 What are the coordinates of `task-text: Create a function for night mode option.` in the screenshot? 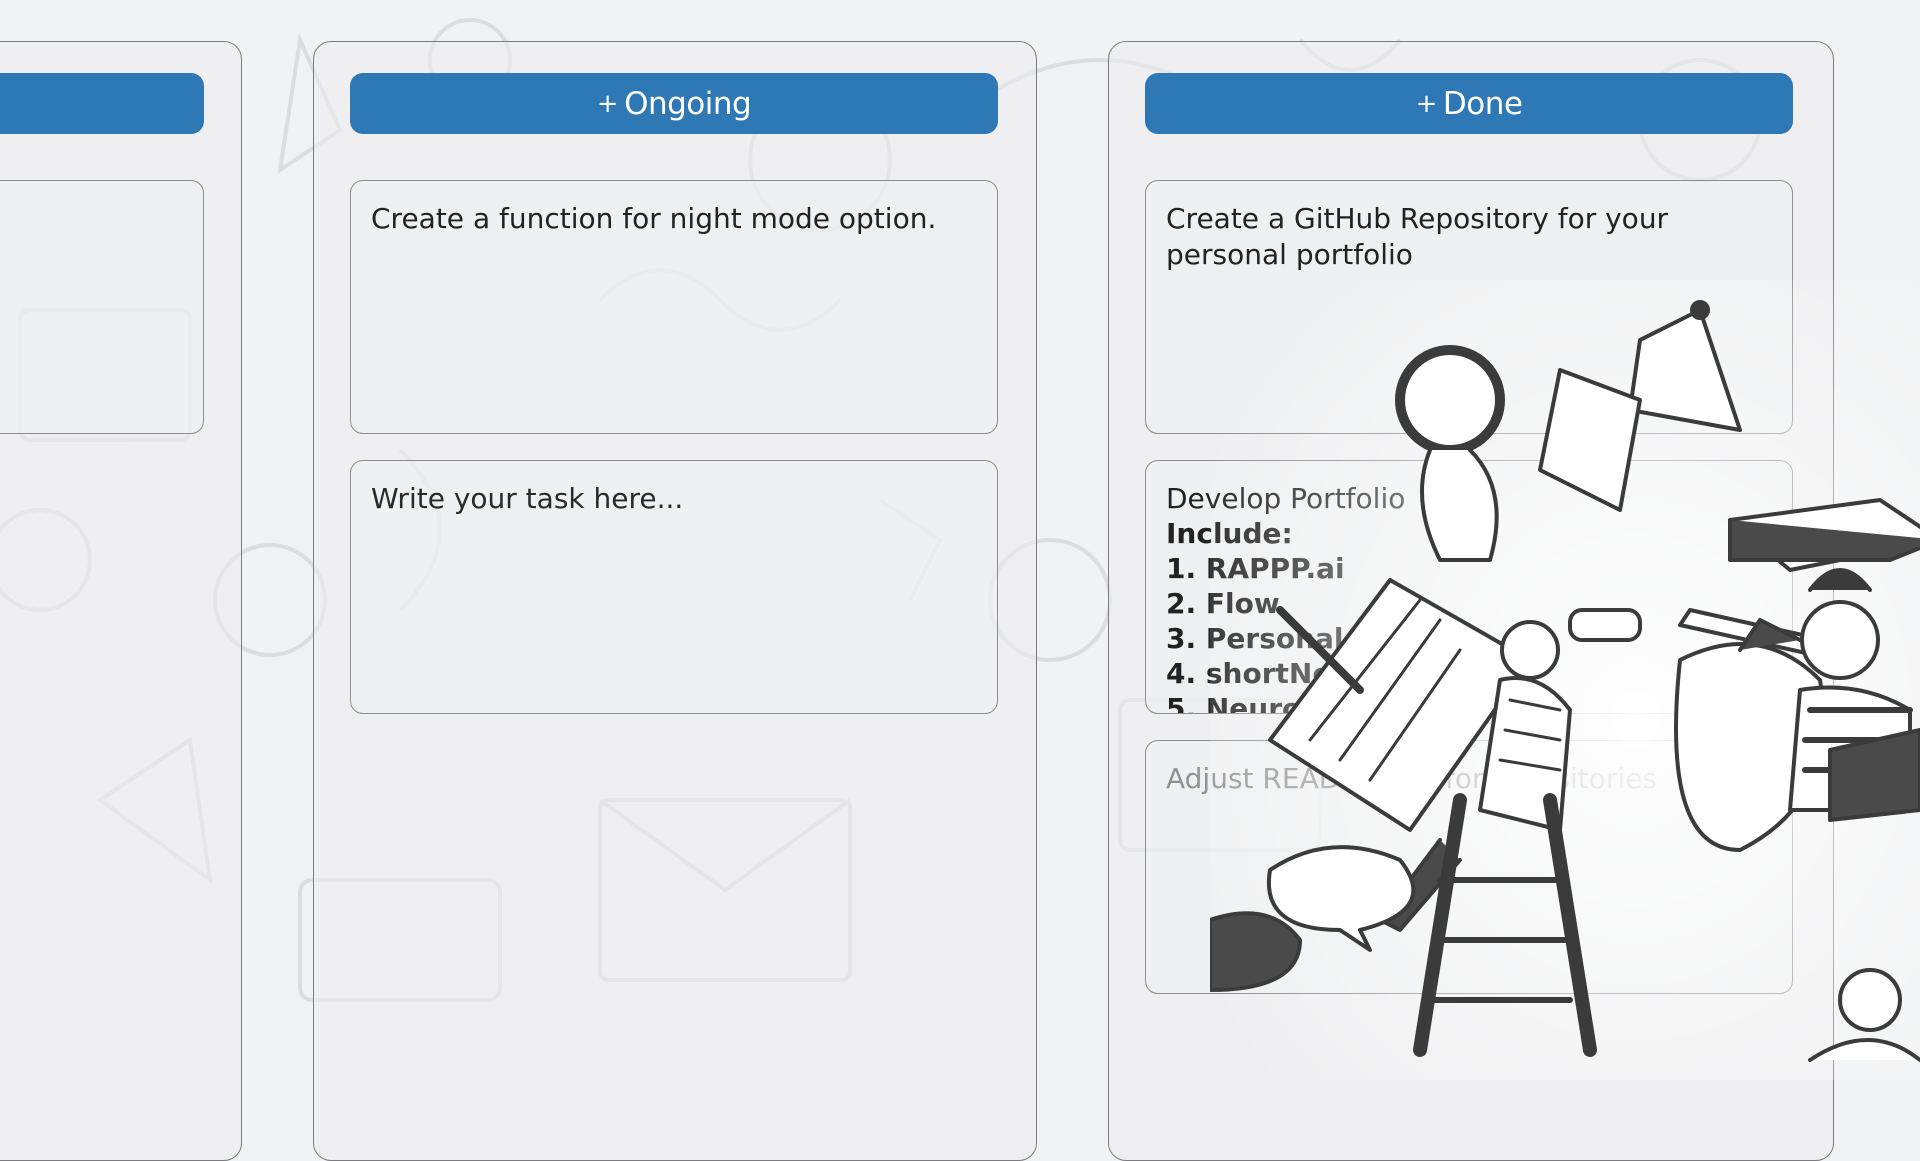 It's located at (654, 218).